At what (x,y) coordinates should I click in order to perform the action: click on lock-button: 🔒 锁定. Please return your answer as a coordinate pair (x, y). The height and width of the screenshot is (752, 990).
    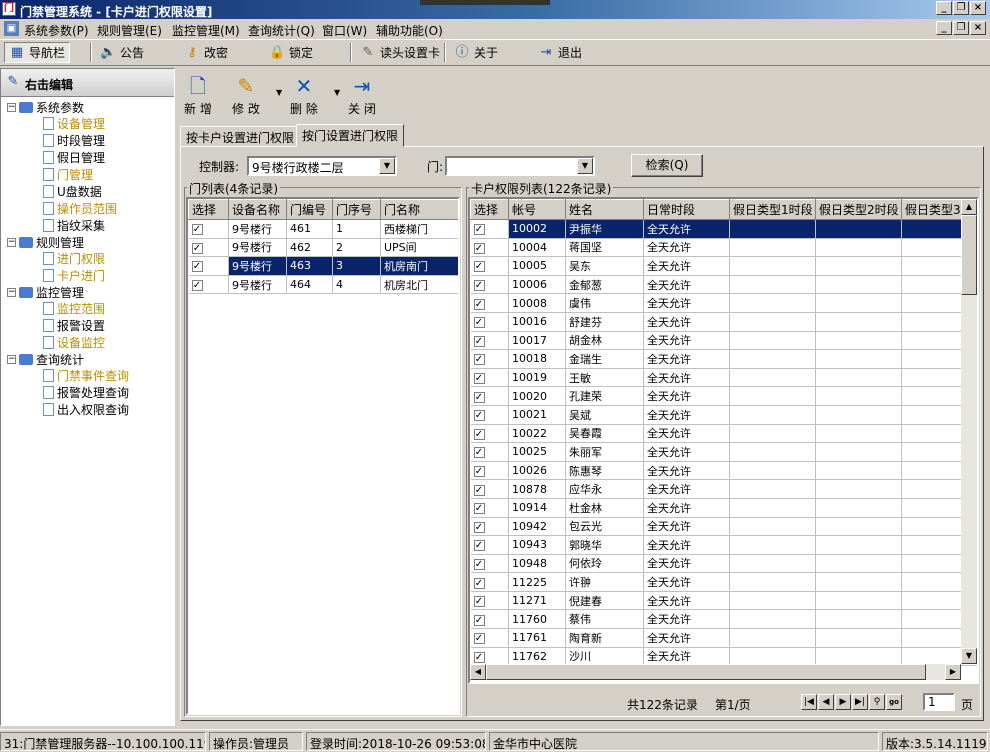
    Looking at the image, I should click on (291, 52).